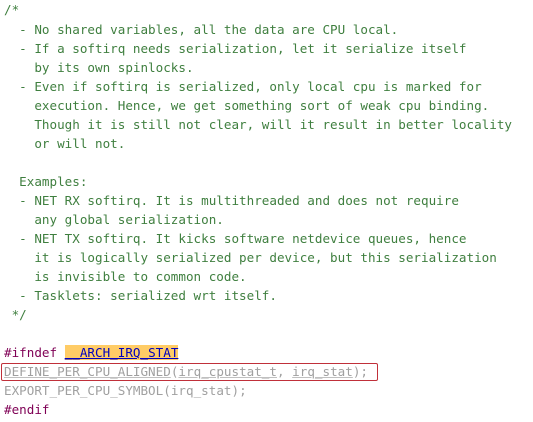 The height and width of the screenshot is (422, 533). I want to click on arch-irq-stat-macro: __ARCH_IRQ_STAT, so click(121, 352).